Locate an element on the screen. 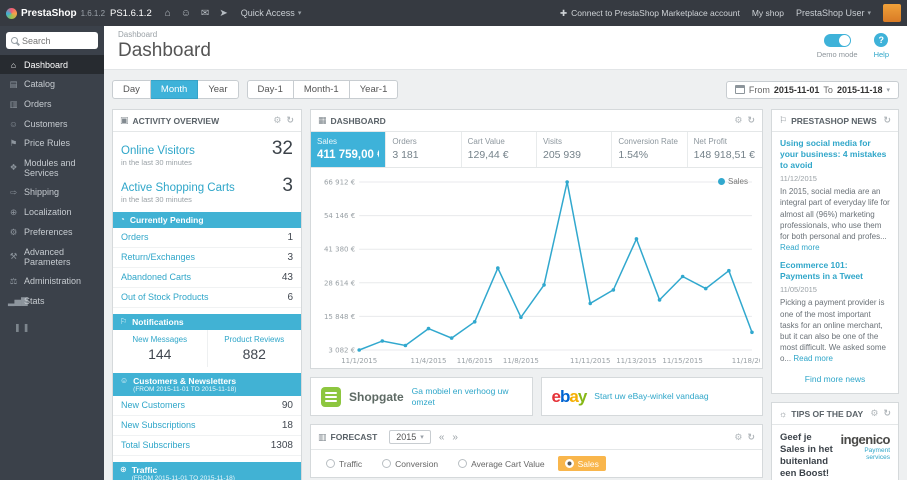 The width and height of the screenshot is (907, 480). stat-value: 3 is located at coordinates (290, 257).